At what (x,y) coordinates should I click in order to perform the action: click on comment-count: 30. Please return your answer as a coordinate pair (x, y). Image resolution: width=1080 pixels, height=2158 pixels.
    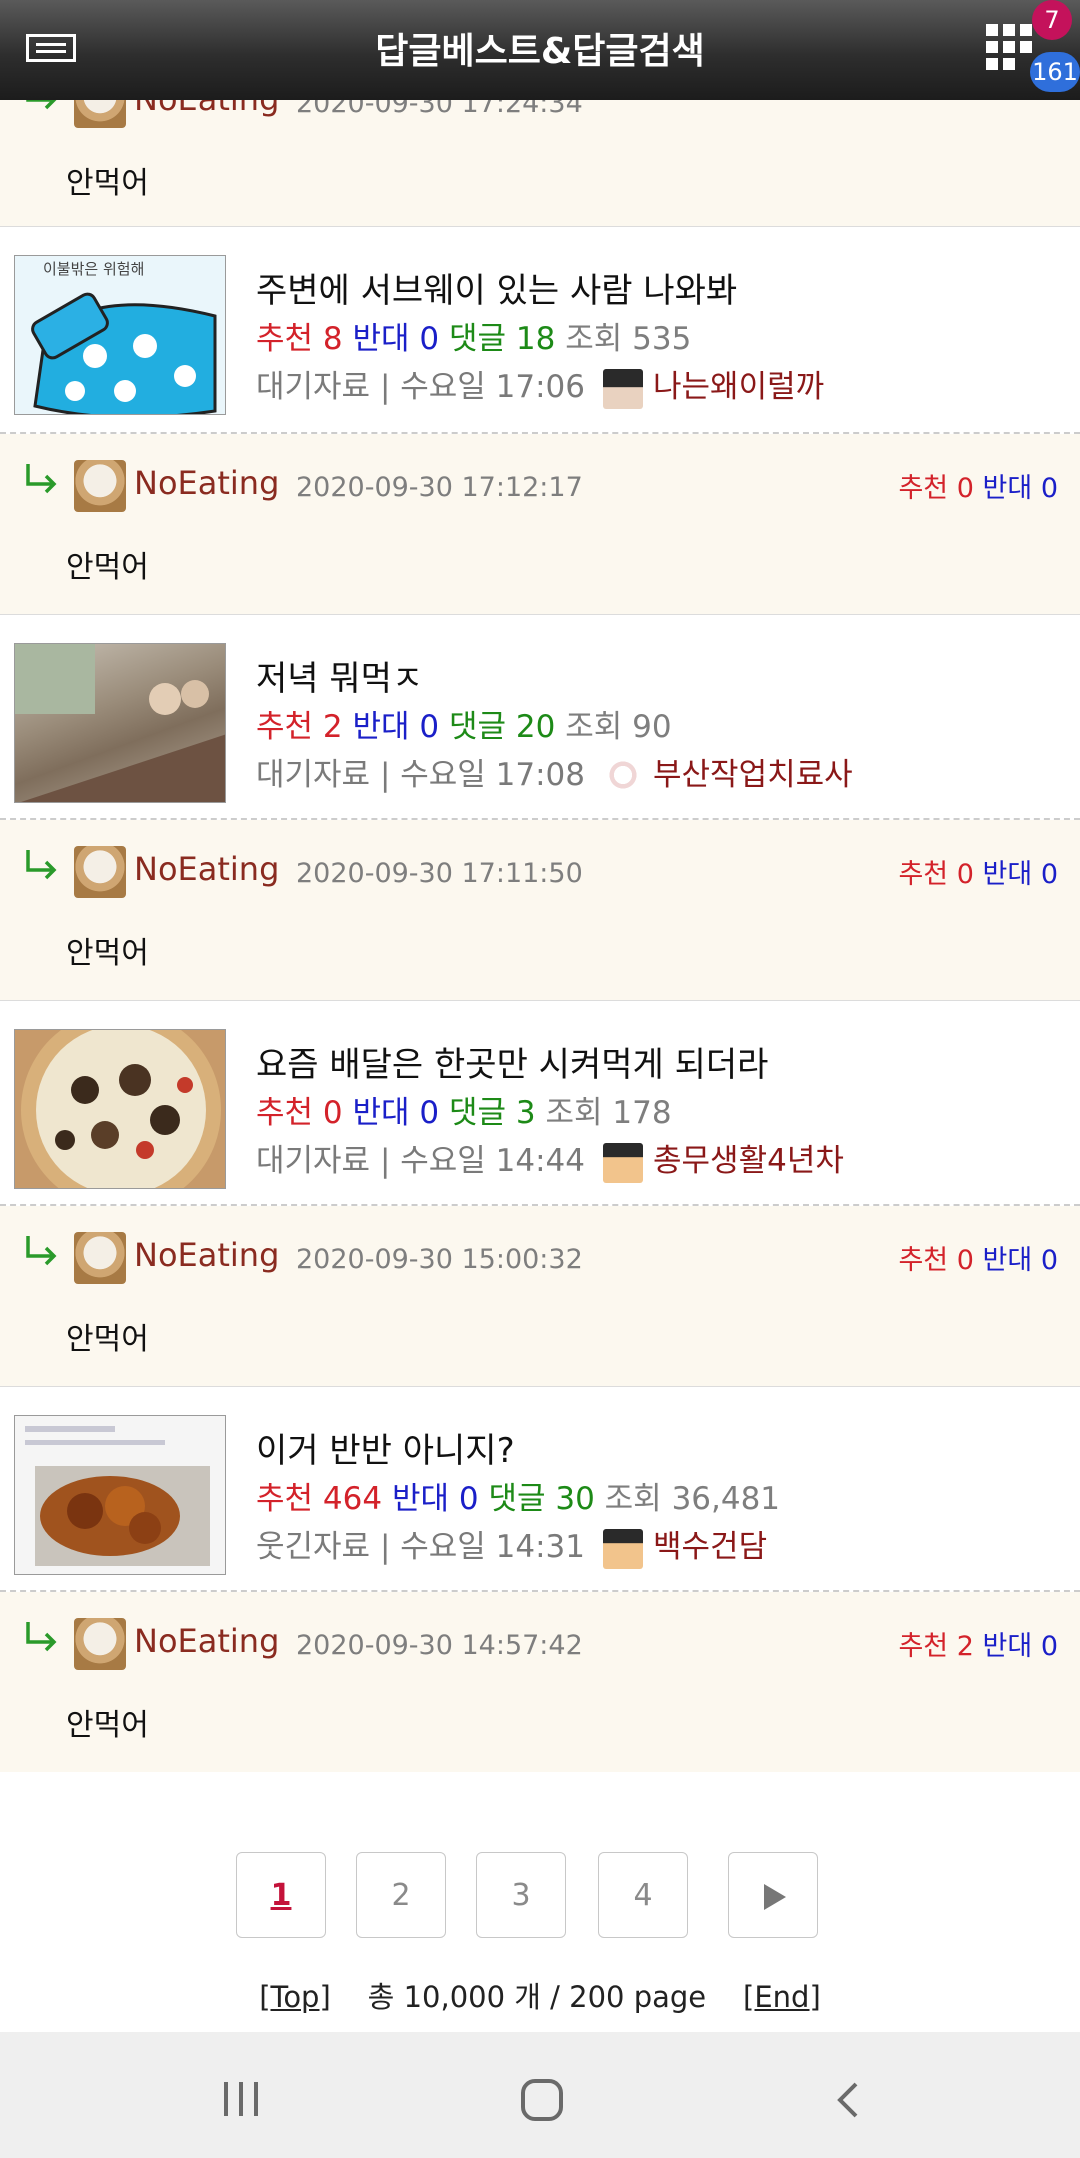
    Looking at the image, I should click on (575, 1499).